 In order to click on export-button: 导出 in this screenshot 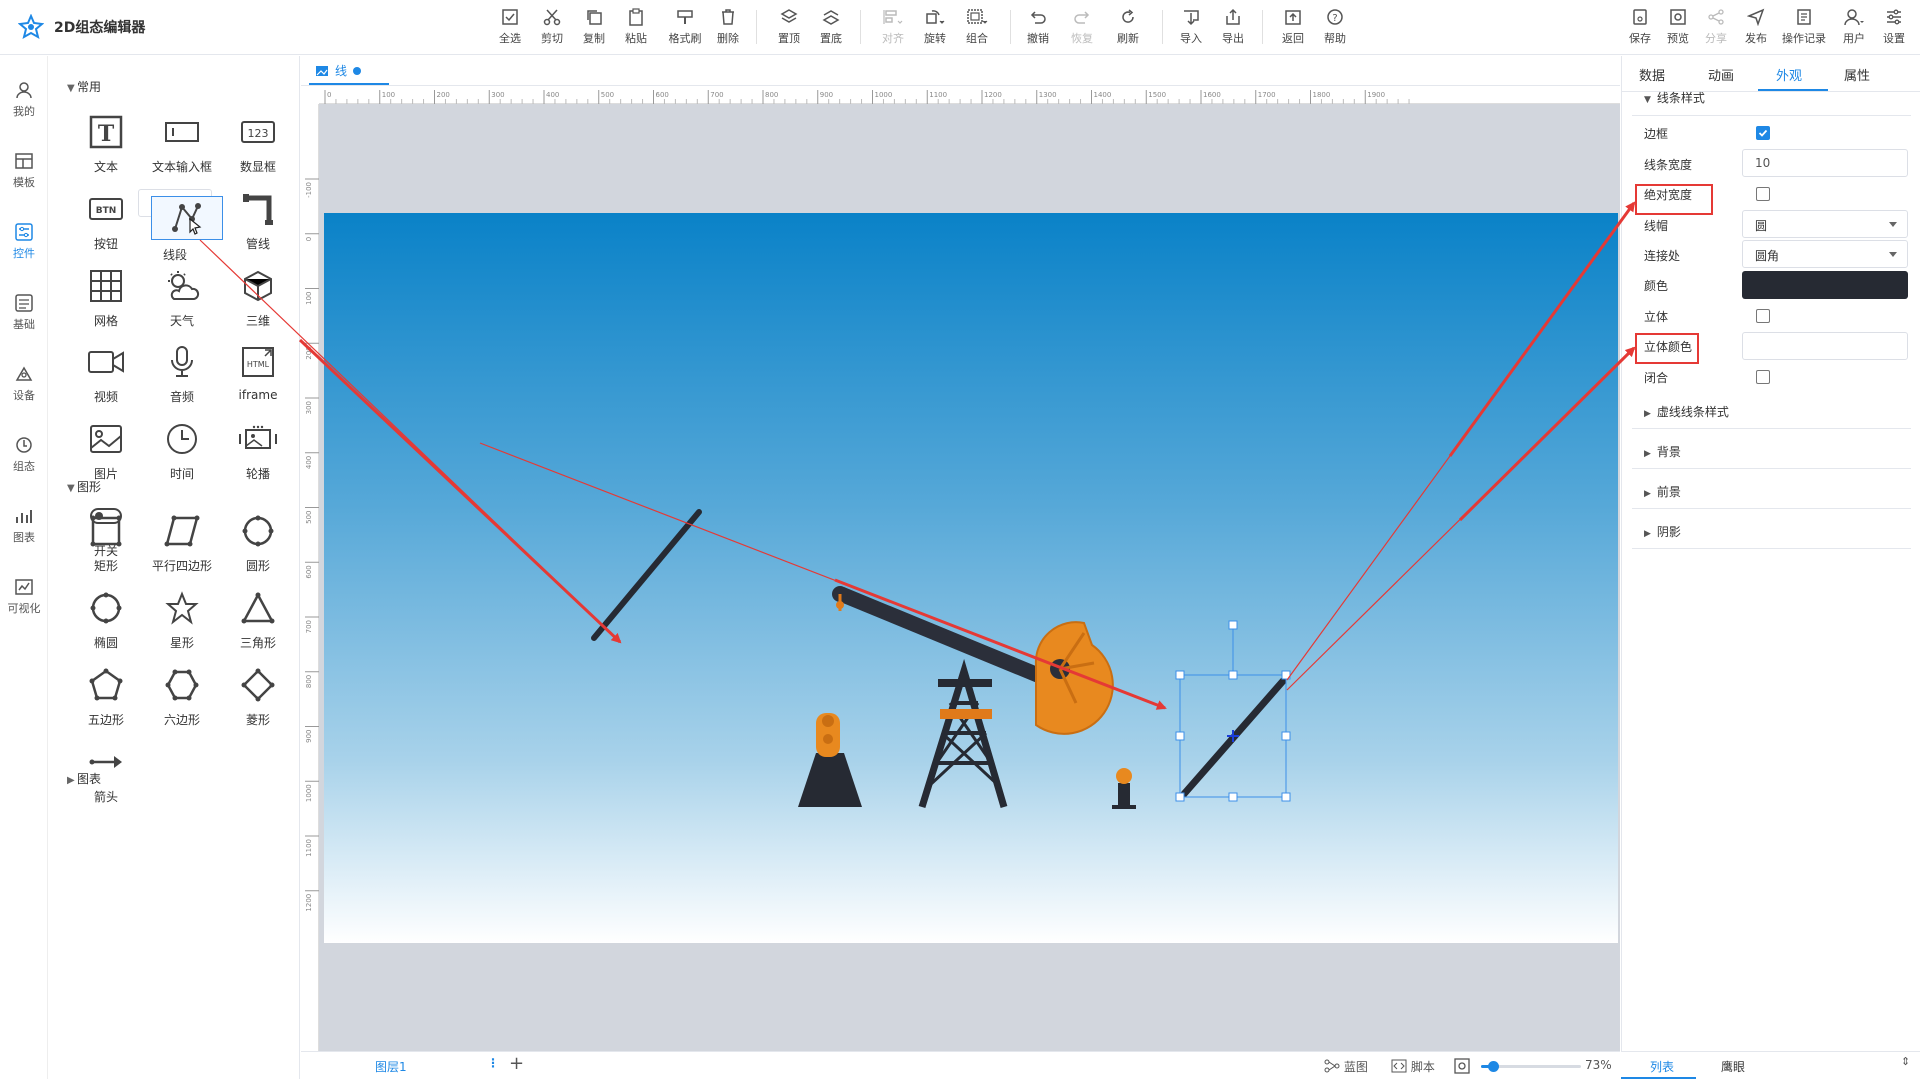, I will do `click(1233, 27)`.